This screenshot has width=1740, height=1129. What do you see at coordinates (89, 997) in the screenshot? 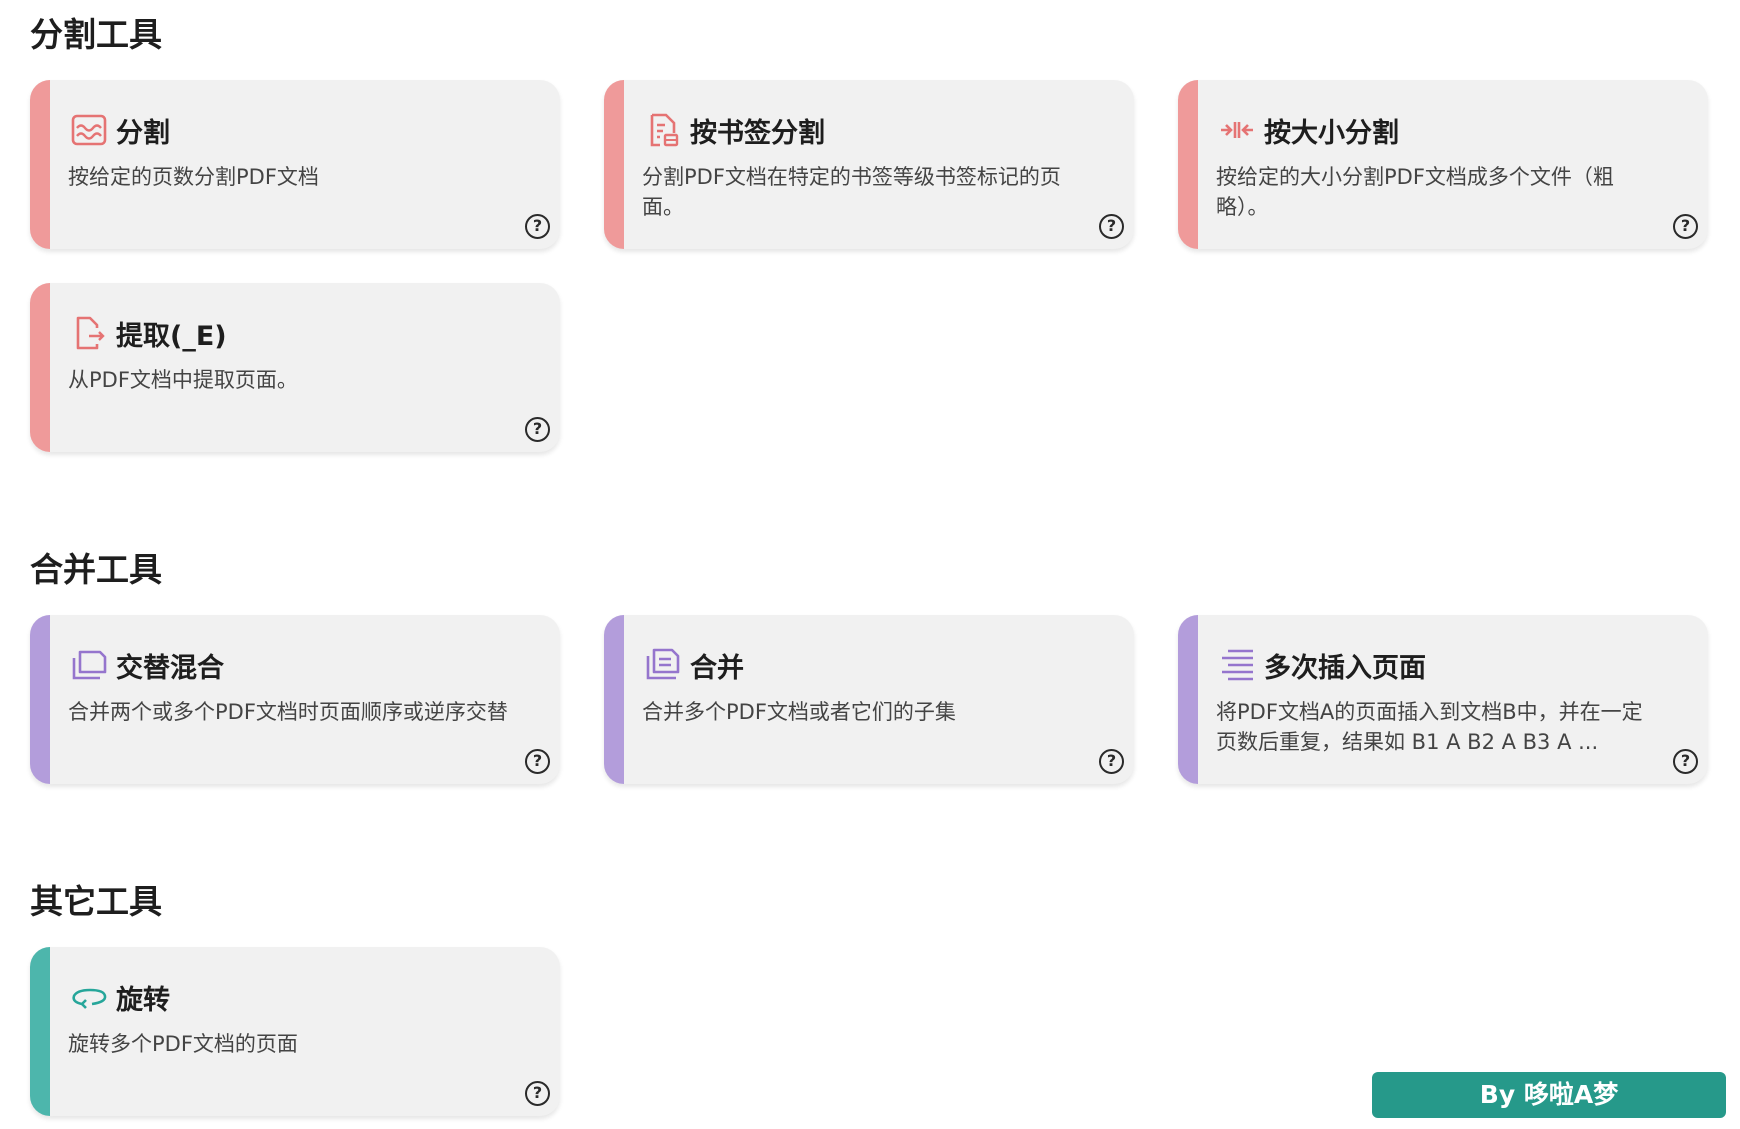
I see `rotate-icon` at bounding box center [89, 997].